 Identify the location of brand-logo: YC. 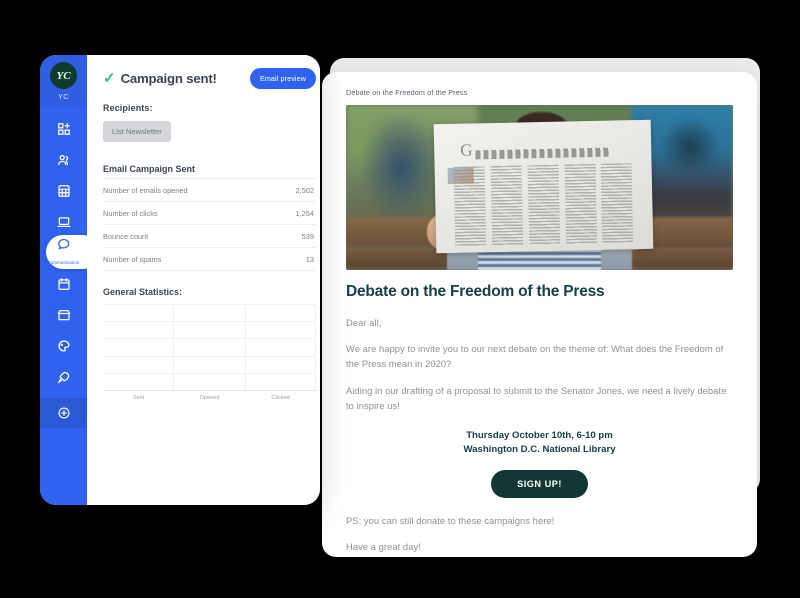
(63, 75).